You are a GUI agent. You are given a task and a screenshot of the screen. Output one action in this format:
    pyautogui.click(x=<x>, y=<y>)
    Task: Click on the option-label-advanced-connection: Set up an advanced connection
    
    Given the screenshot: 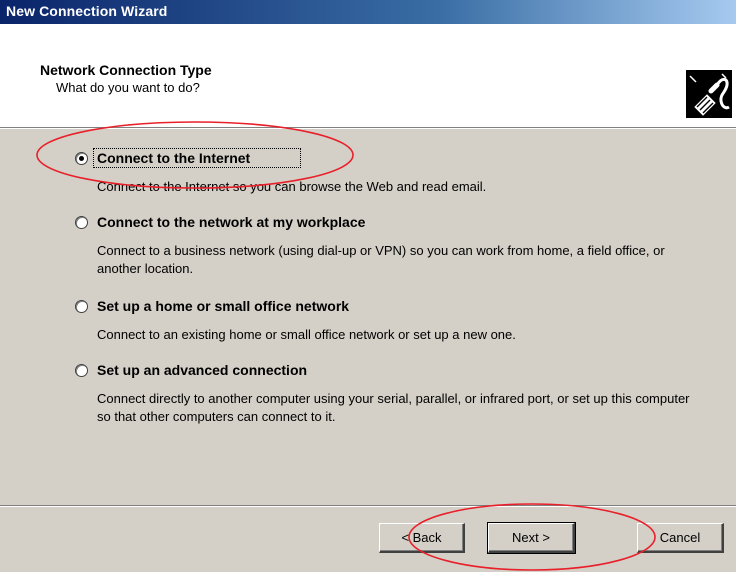 What is the action you would take?
    pyautogui.click(x=202, y=370)
    